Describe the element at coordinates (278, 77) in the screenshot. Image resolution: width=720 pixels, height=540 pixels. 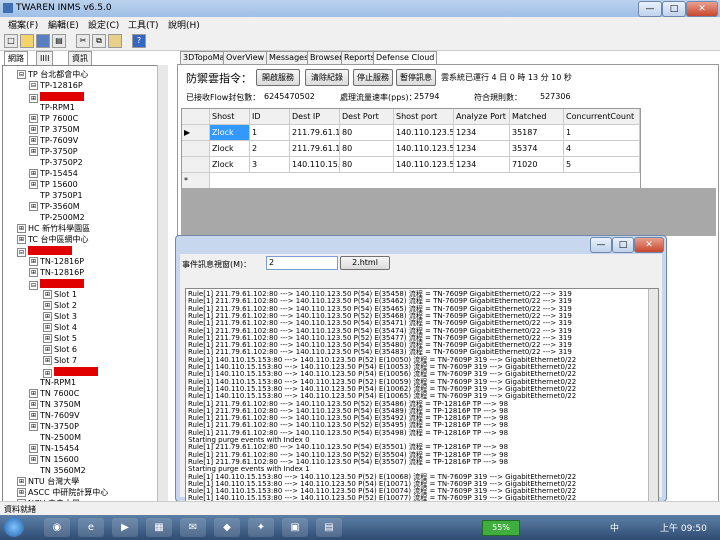
I see `start-service-button: 開啟服務` at that location.